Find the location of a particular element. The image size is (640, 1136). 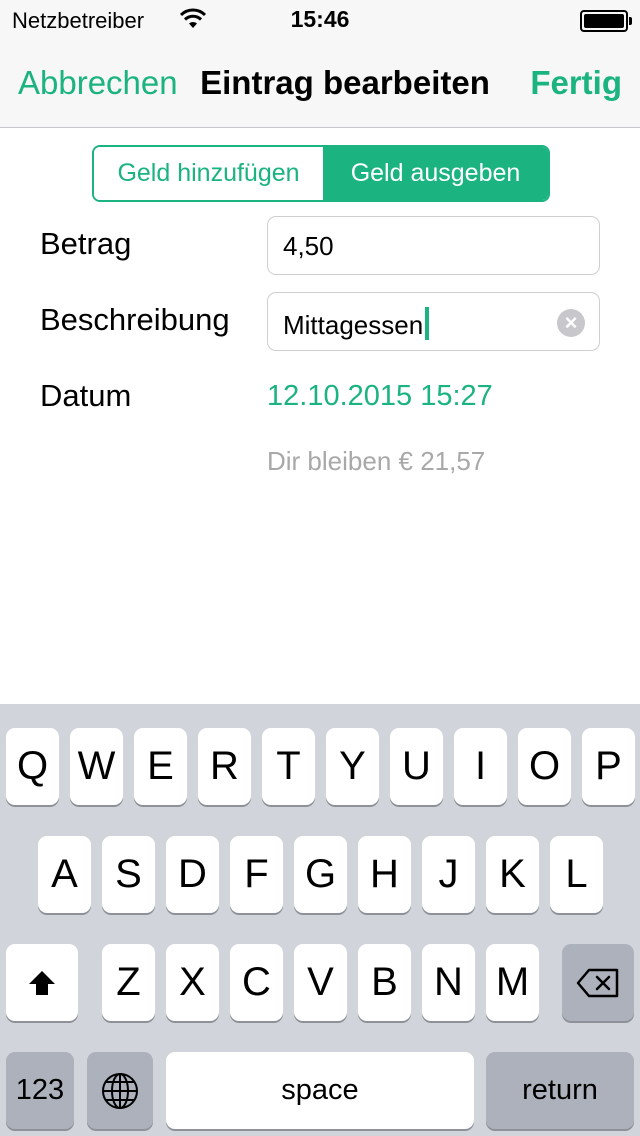

key-q: Q is located at coordinates (32, 766).